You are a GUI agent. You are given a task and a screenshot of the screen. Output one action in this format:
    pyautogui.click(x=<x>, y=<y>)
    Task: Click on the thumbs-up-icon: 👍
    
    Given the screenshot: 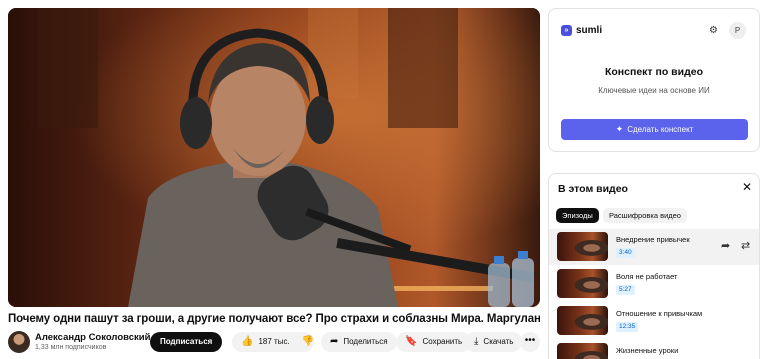 What is the action you would take?
    pyautogui.click(x=247, y=341)
    